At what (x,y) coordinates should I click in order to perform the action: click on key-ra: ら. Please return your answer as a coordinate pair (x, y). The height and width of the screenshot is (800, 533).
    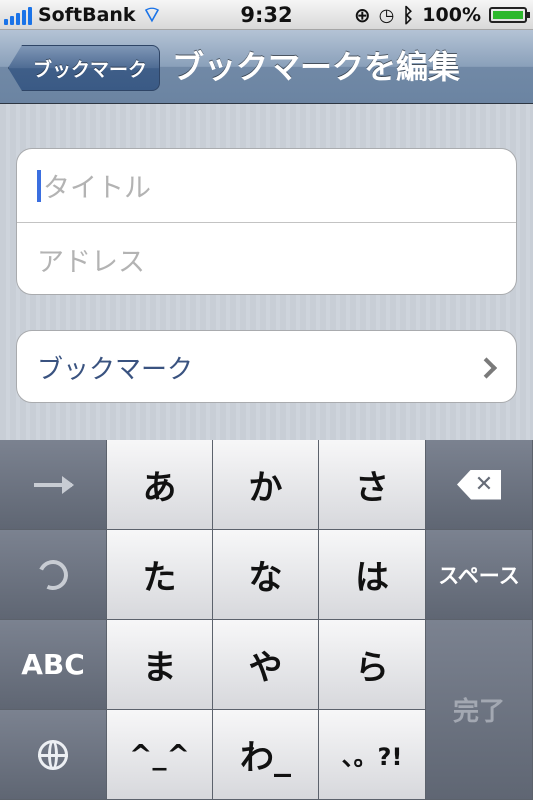
    Looking at the image, I should click on (372, 665).